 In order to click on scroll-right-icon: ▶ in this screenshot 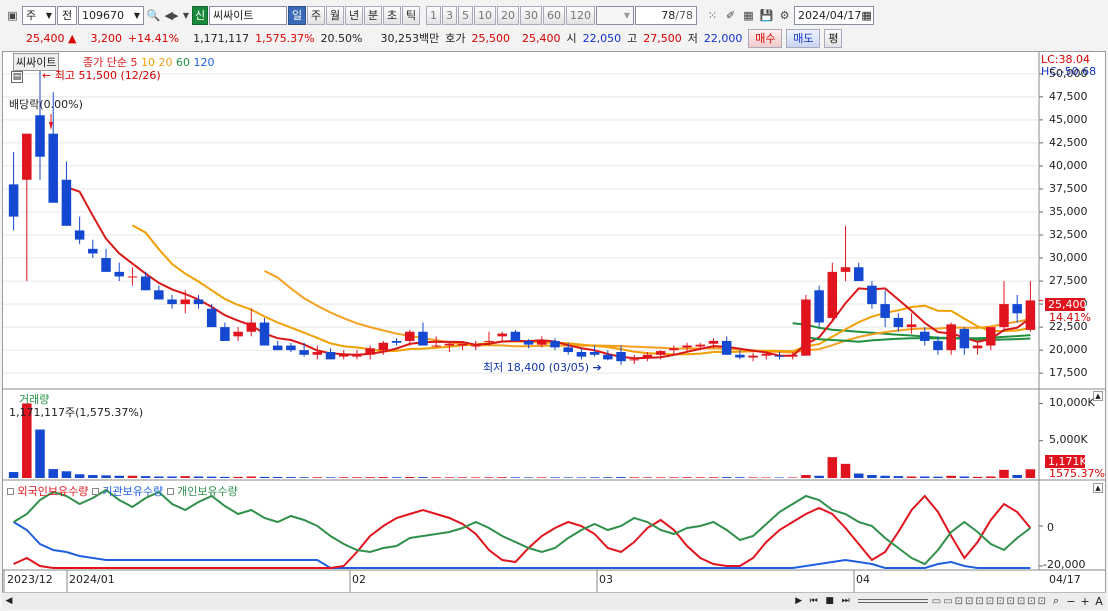, I will do `click(799, 601)`.